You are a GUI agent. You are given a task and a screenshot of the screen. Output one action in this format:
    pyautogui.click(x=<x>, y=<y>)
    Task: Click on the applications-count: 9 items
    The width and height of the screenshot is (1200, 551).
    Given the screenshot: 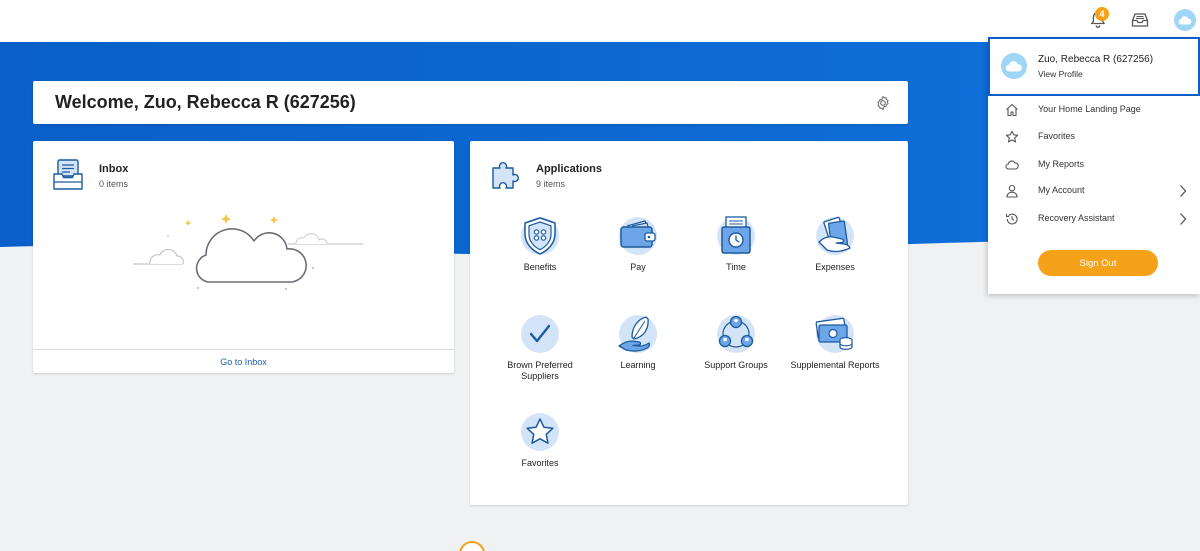 What is the action you would take?
    pyautogui.click(x=551, y=184)
    